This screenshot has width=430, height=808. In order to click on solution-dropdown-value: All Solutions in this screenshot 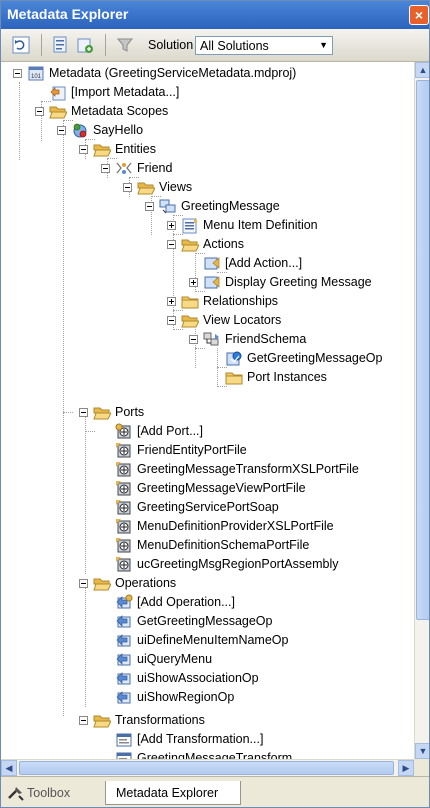, I will do `click(234, 46)`.